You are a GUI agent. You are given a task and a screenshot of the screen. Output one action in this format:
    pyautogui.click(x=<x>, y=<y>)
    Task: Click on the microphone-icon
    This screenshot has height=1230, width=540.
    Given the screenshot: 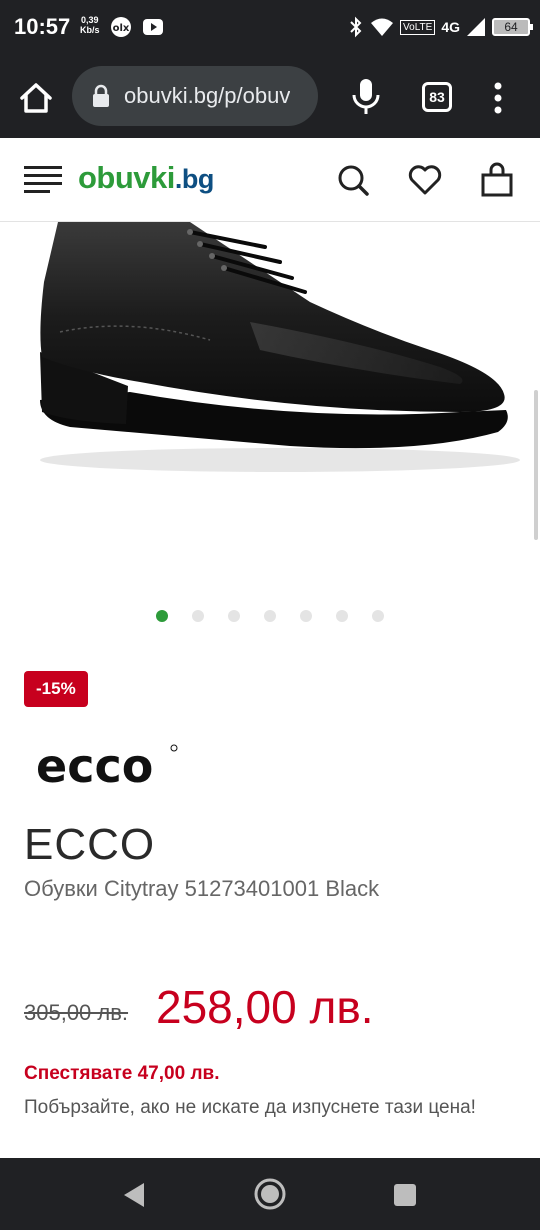 What is the action you would take?
    pyautogui.click(x=366, y=96)
    